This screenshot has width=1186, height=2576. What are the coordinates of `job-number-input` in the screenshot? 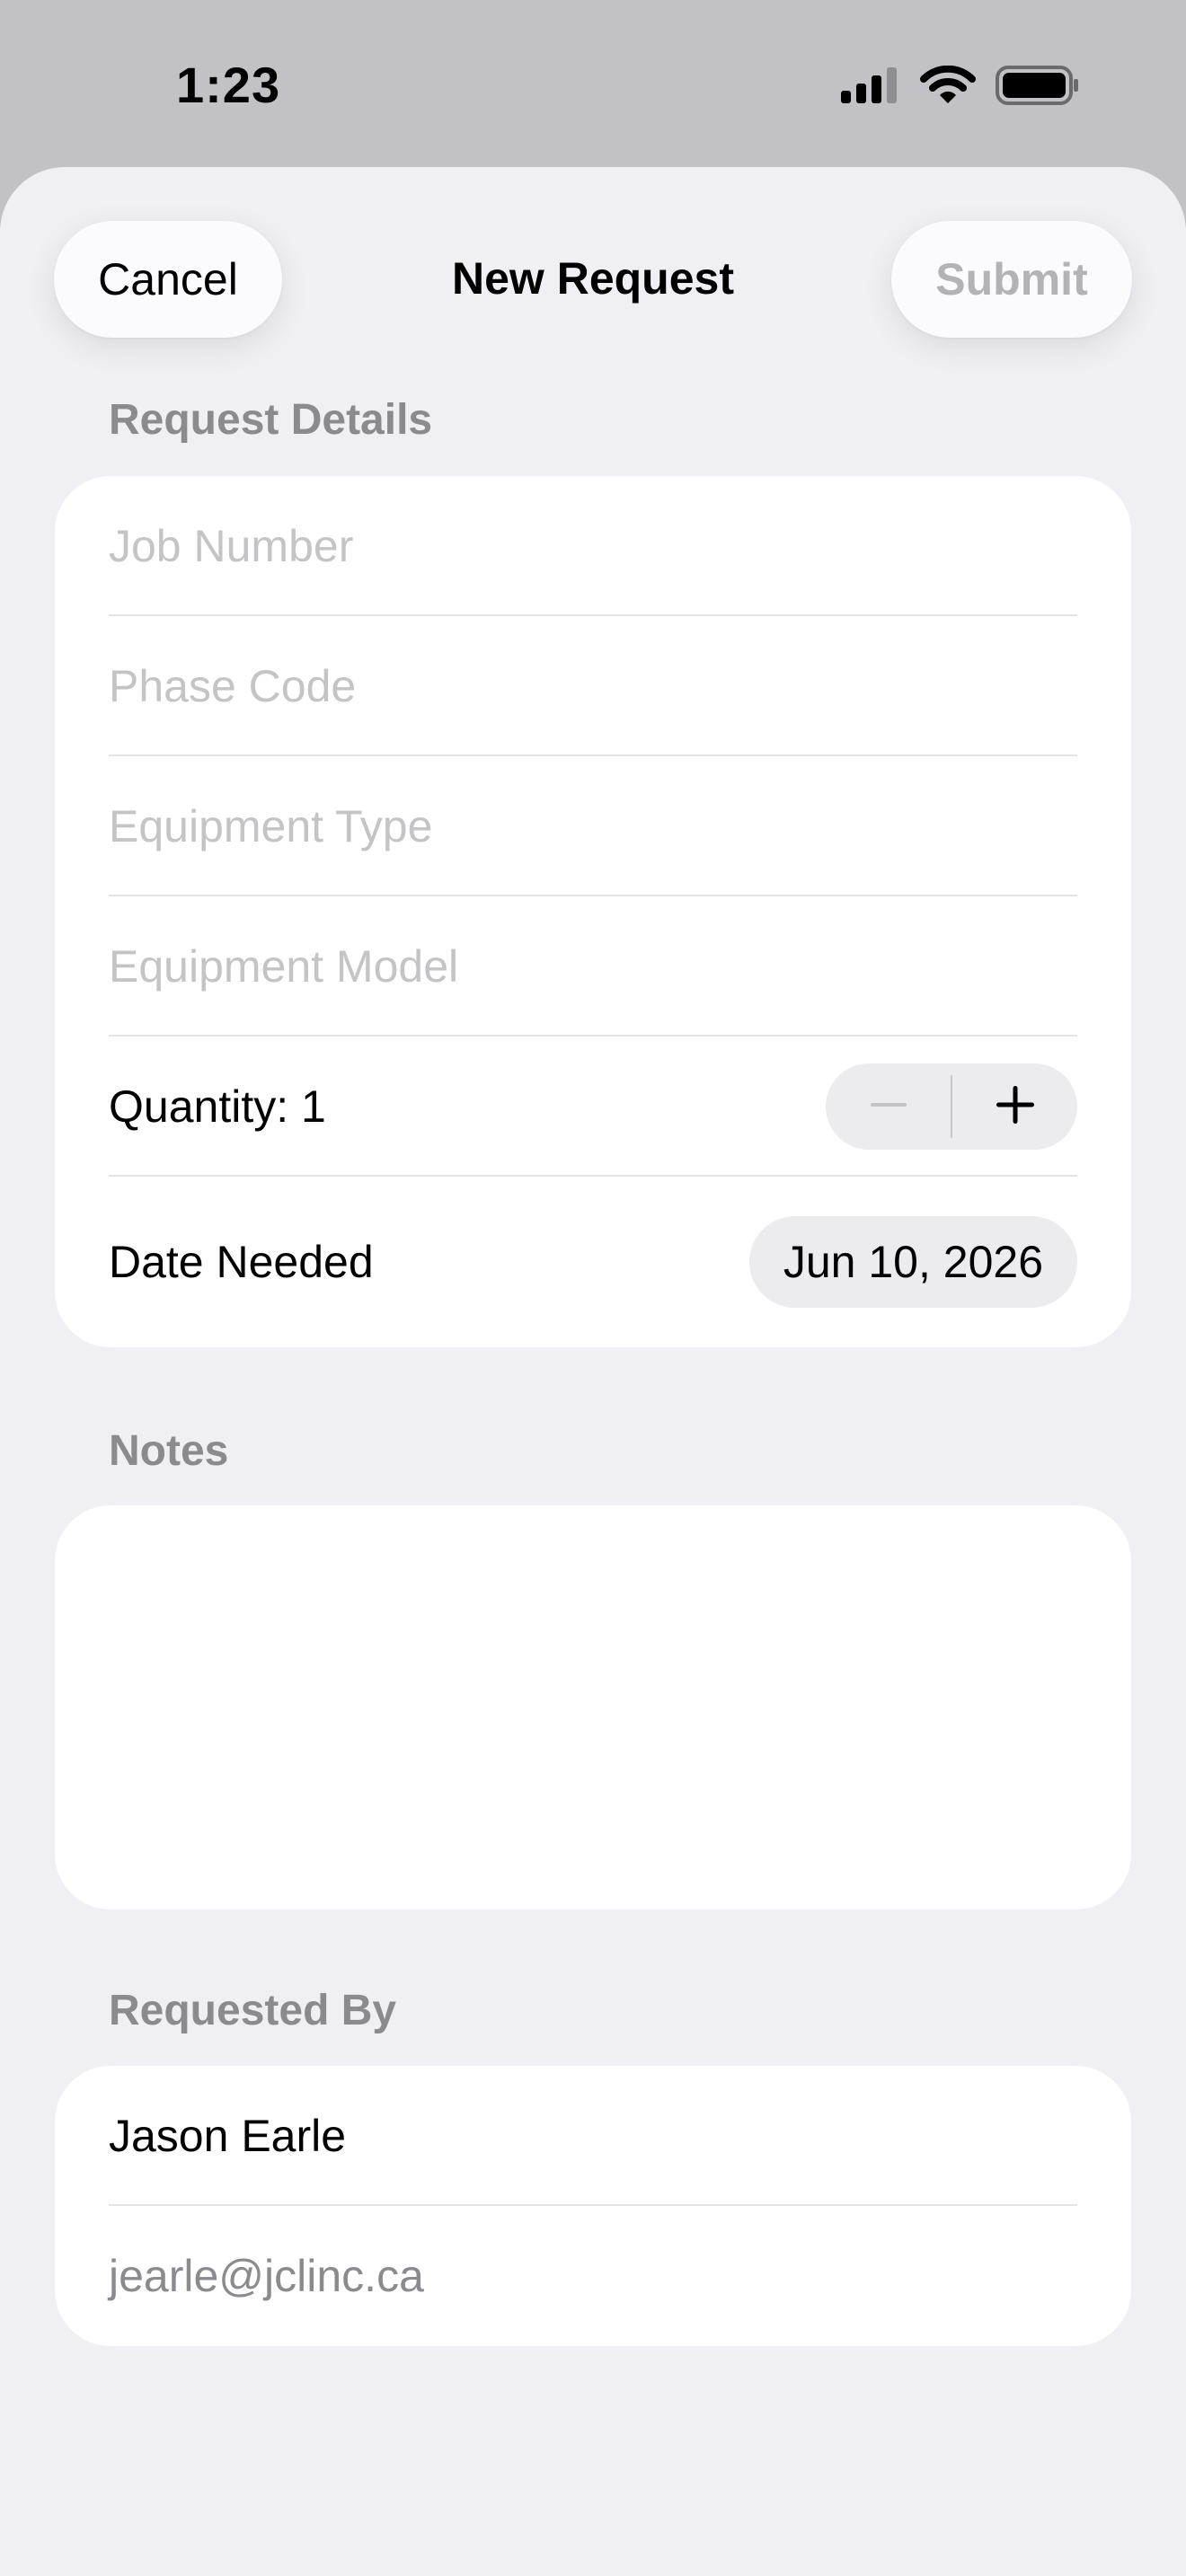 It's located at (593, 546).